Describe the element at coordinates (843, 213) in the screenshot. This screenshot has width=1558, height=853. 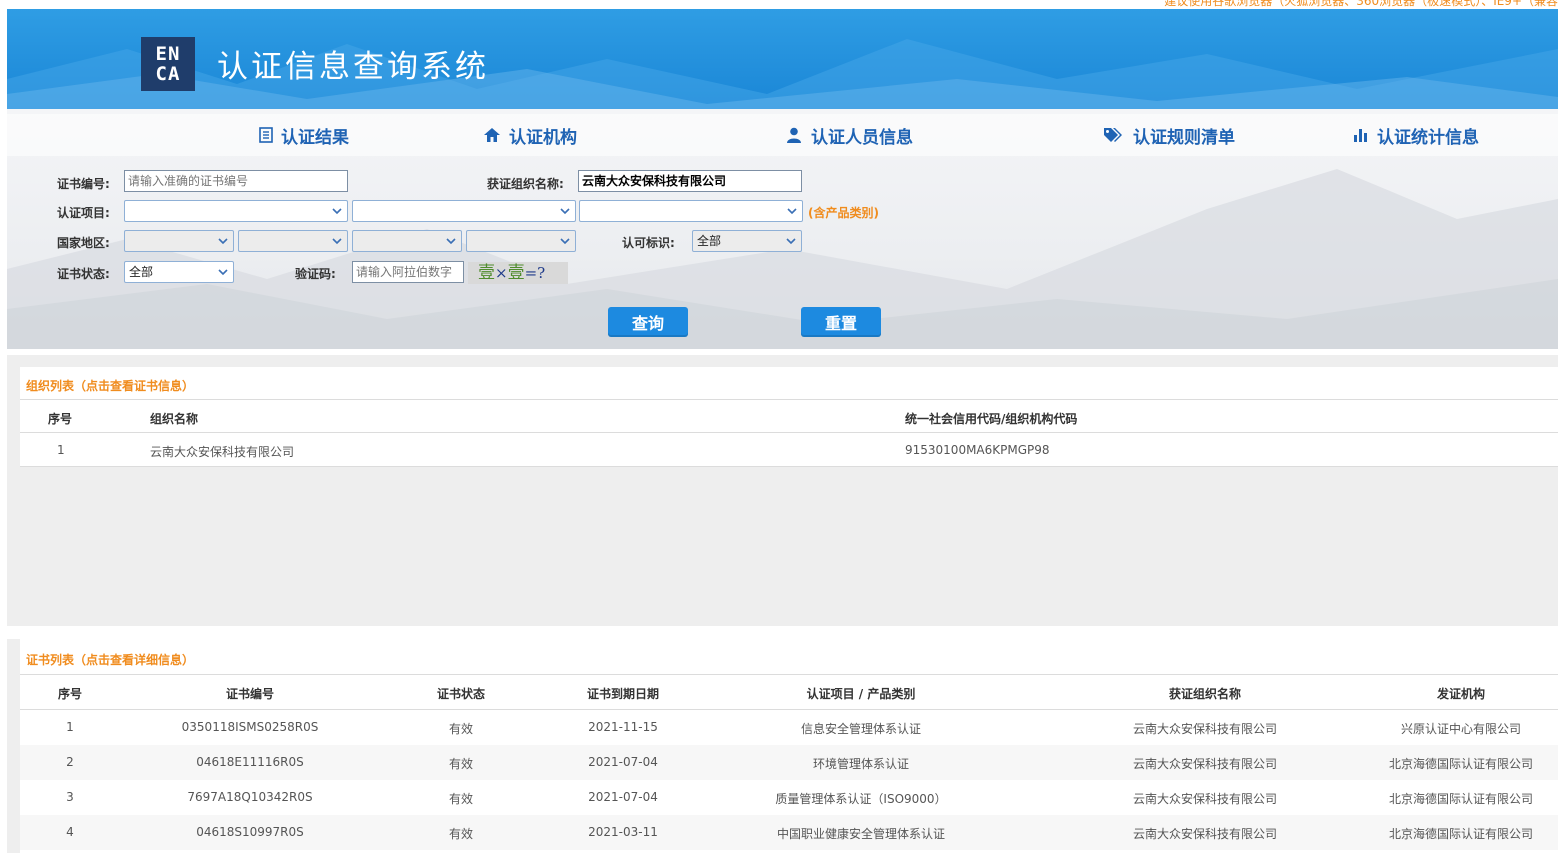
I see `project-hint: (含产品类别)` at that location.